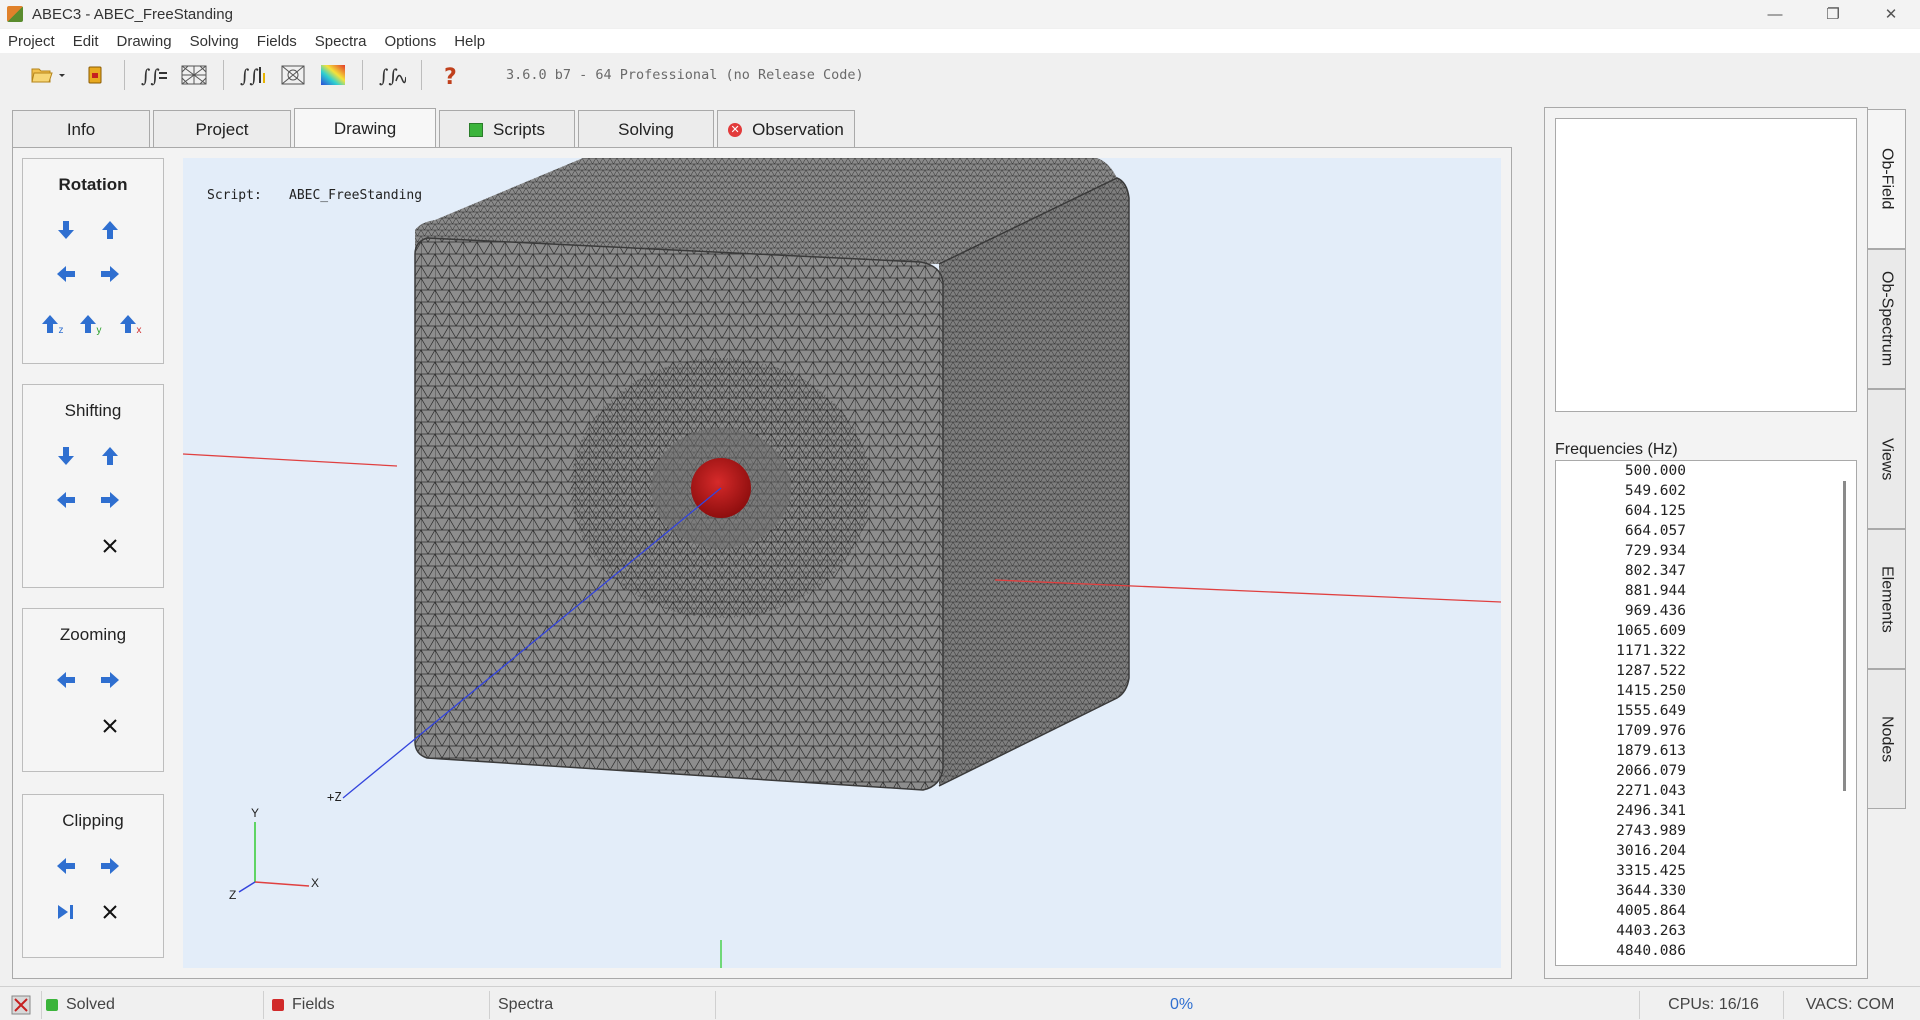 This screenshot has height=1020, width=1920. I want to click on list-item: 4005.864, so click(1621, 911).